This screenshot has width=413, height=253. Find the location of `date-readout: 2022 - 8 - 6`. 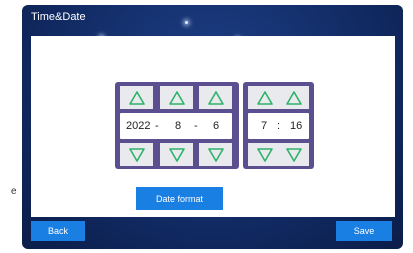

date-readout: 2022 - 8 - 6 is located at coordinates (176, 126).